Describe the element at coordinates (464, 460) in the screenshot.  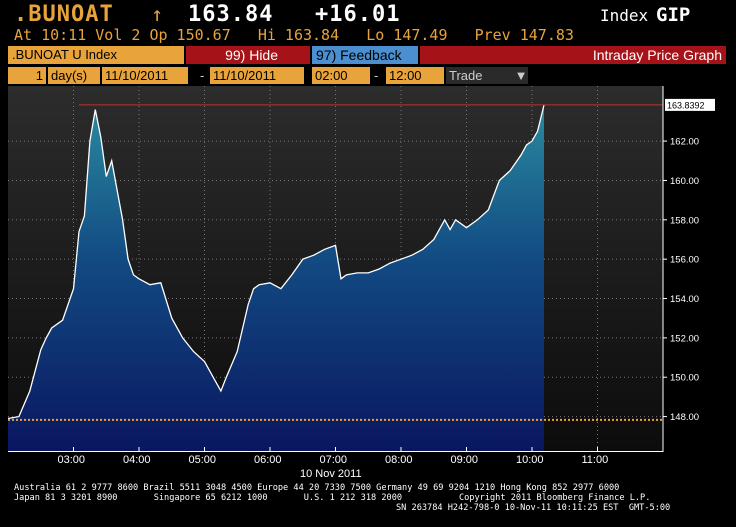
I see `x-tick-label: 09:00` at that location.